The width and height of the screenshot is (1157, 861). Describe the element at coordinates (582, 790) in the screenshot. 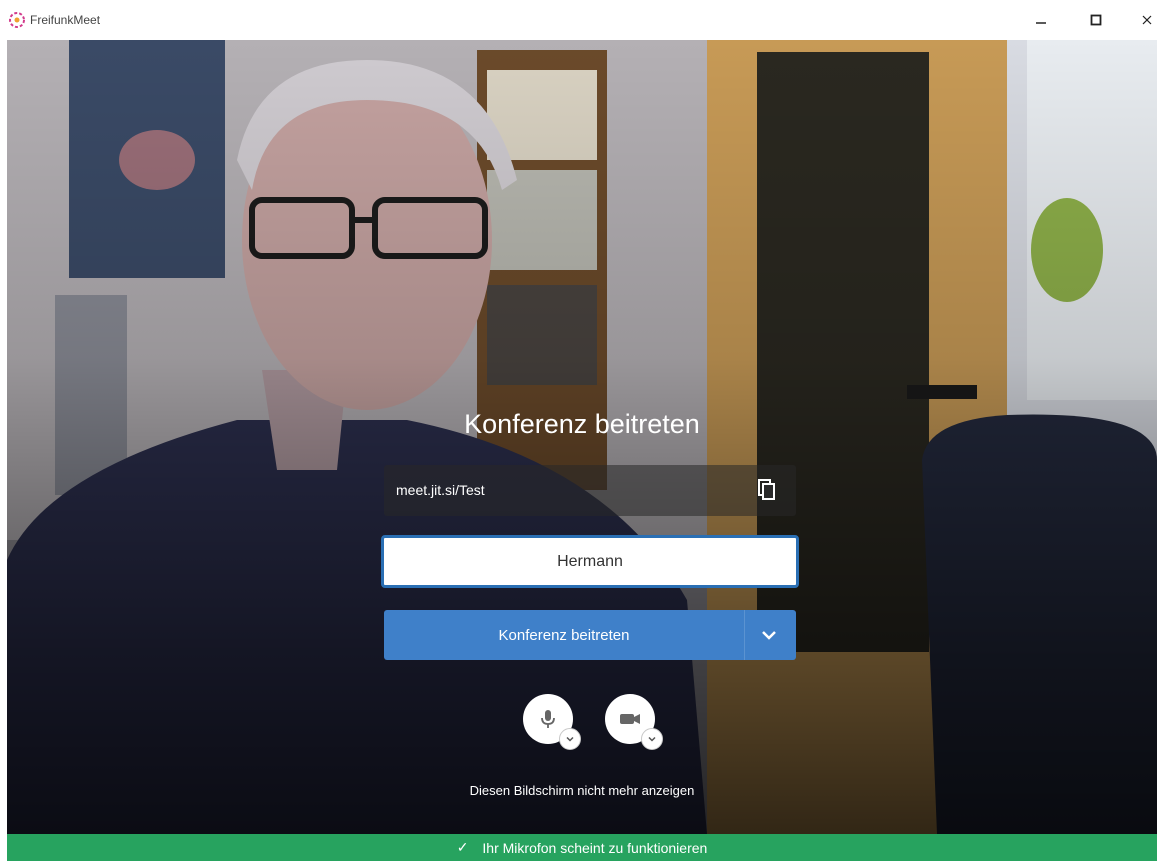

I see `dont-show-again-link: Diesen Bildschirm nicht mehr anzeigen` at that location.